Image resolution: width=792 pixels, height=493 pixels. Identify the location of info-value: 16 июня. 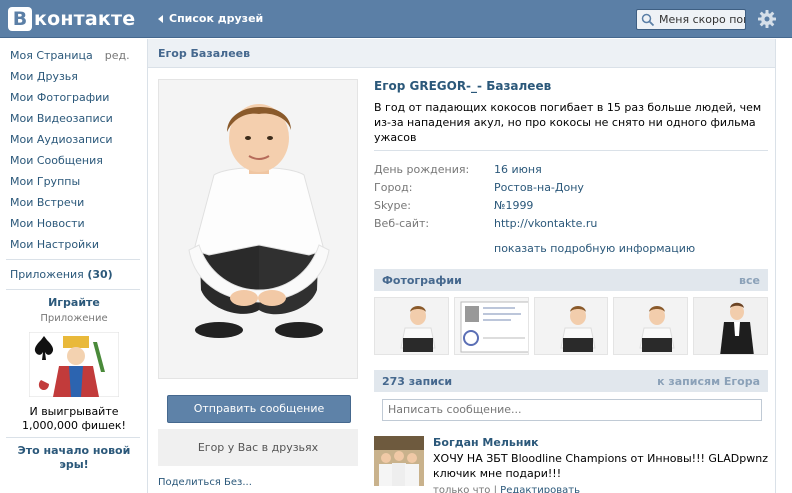
(518, 170).